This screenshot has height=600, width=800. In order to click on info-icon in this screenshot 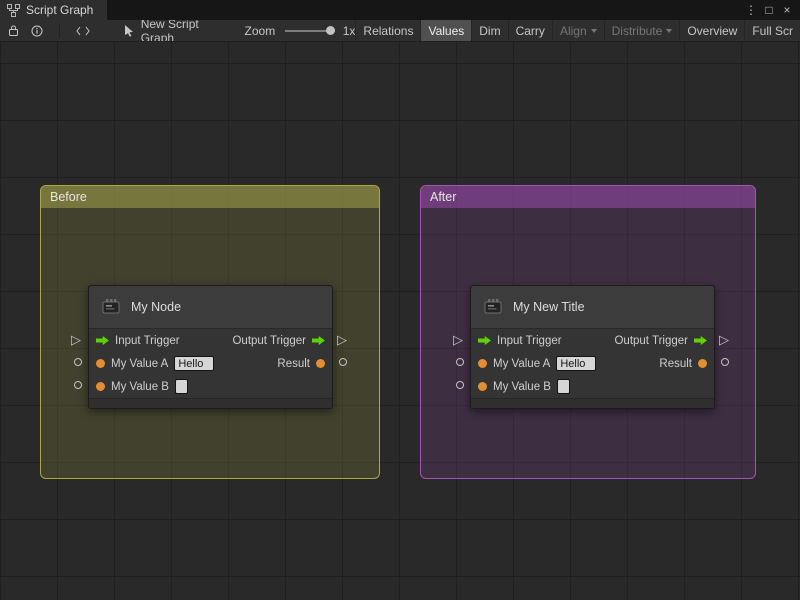, I will do `click(37, 31)`.